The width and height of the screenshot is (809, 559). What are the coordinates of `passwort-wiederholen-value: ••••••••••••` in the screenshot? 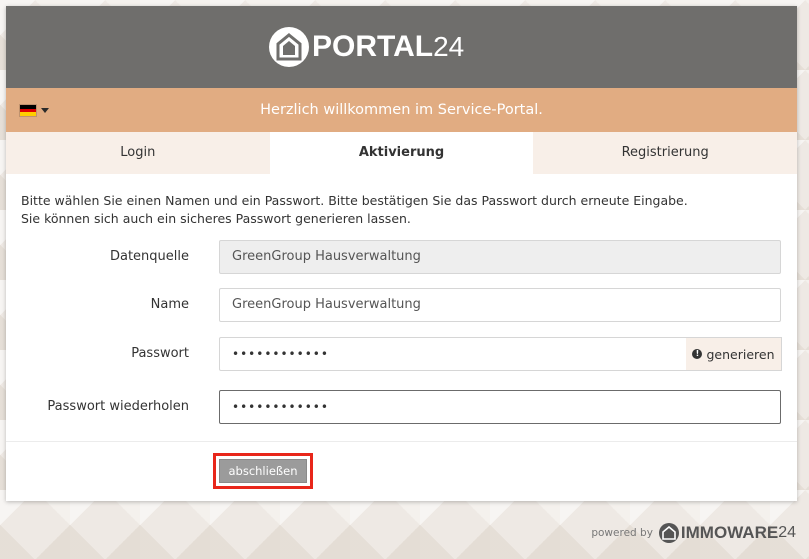 It's located at (280, 407).